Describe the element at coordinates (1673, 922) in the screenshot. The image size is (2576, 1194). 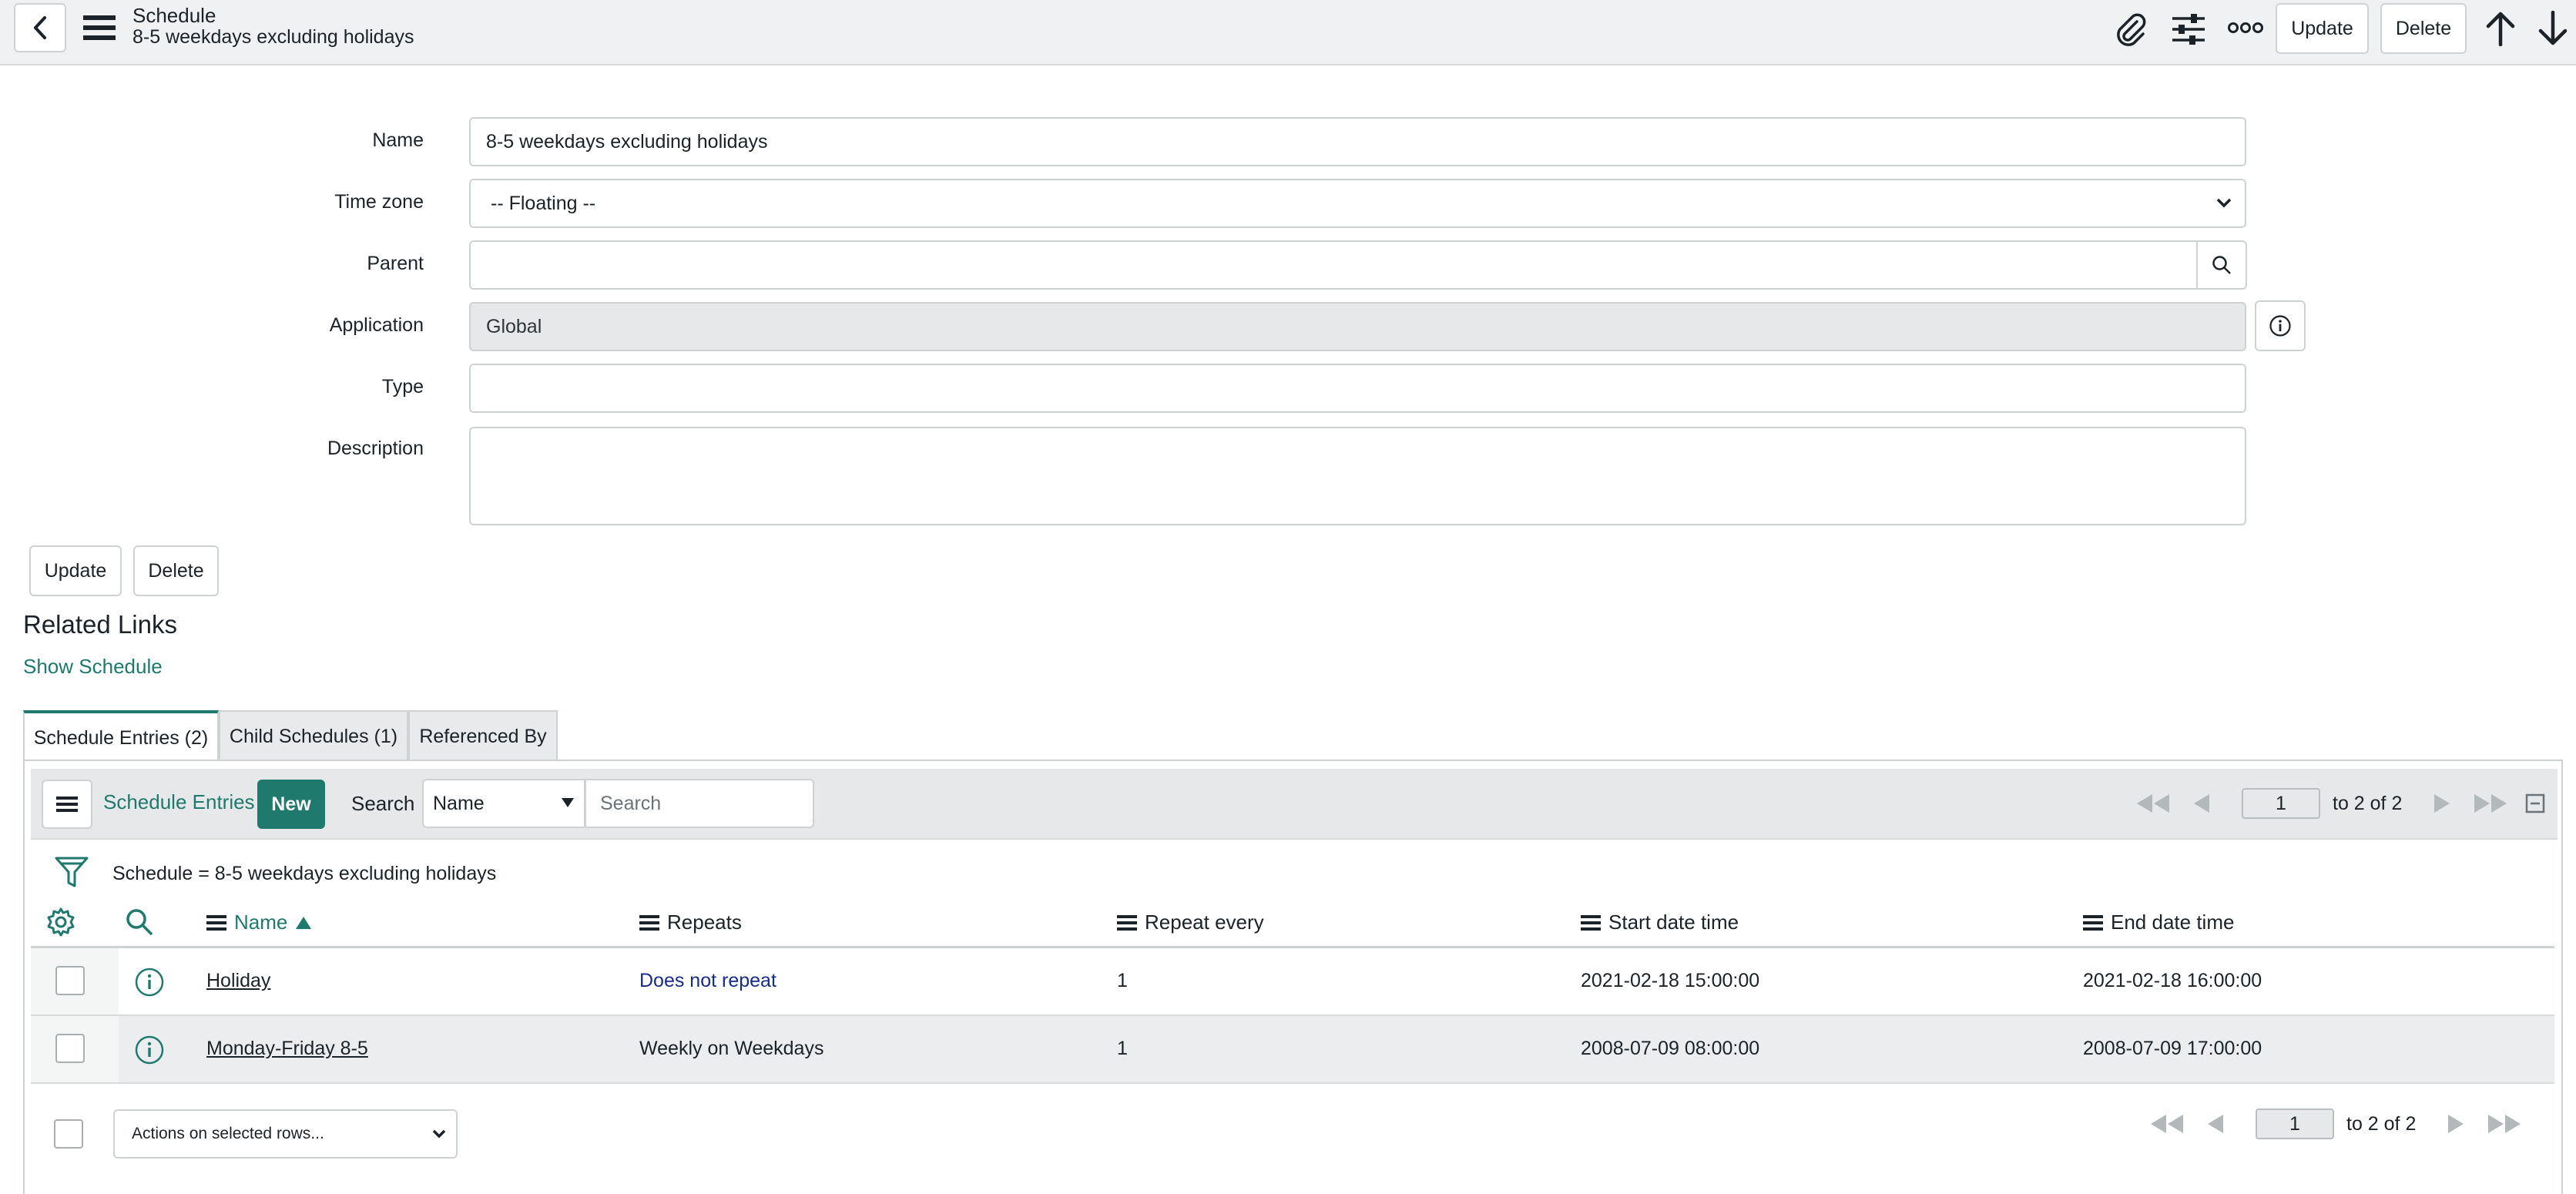
I see `column-label-start: Start date time` at that location.